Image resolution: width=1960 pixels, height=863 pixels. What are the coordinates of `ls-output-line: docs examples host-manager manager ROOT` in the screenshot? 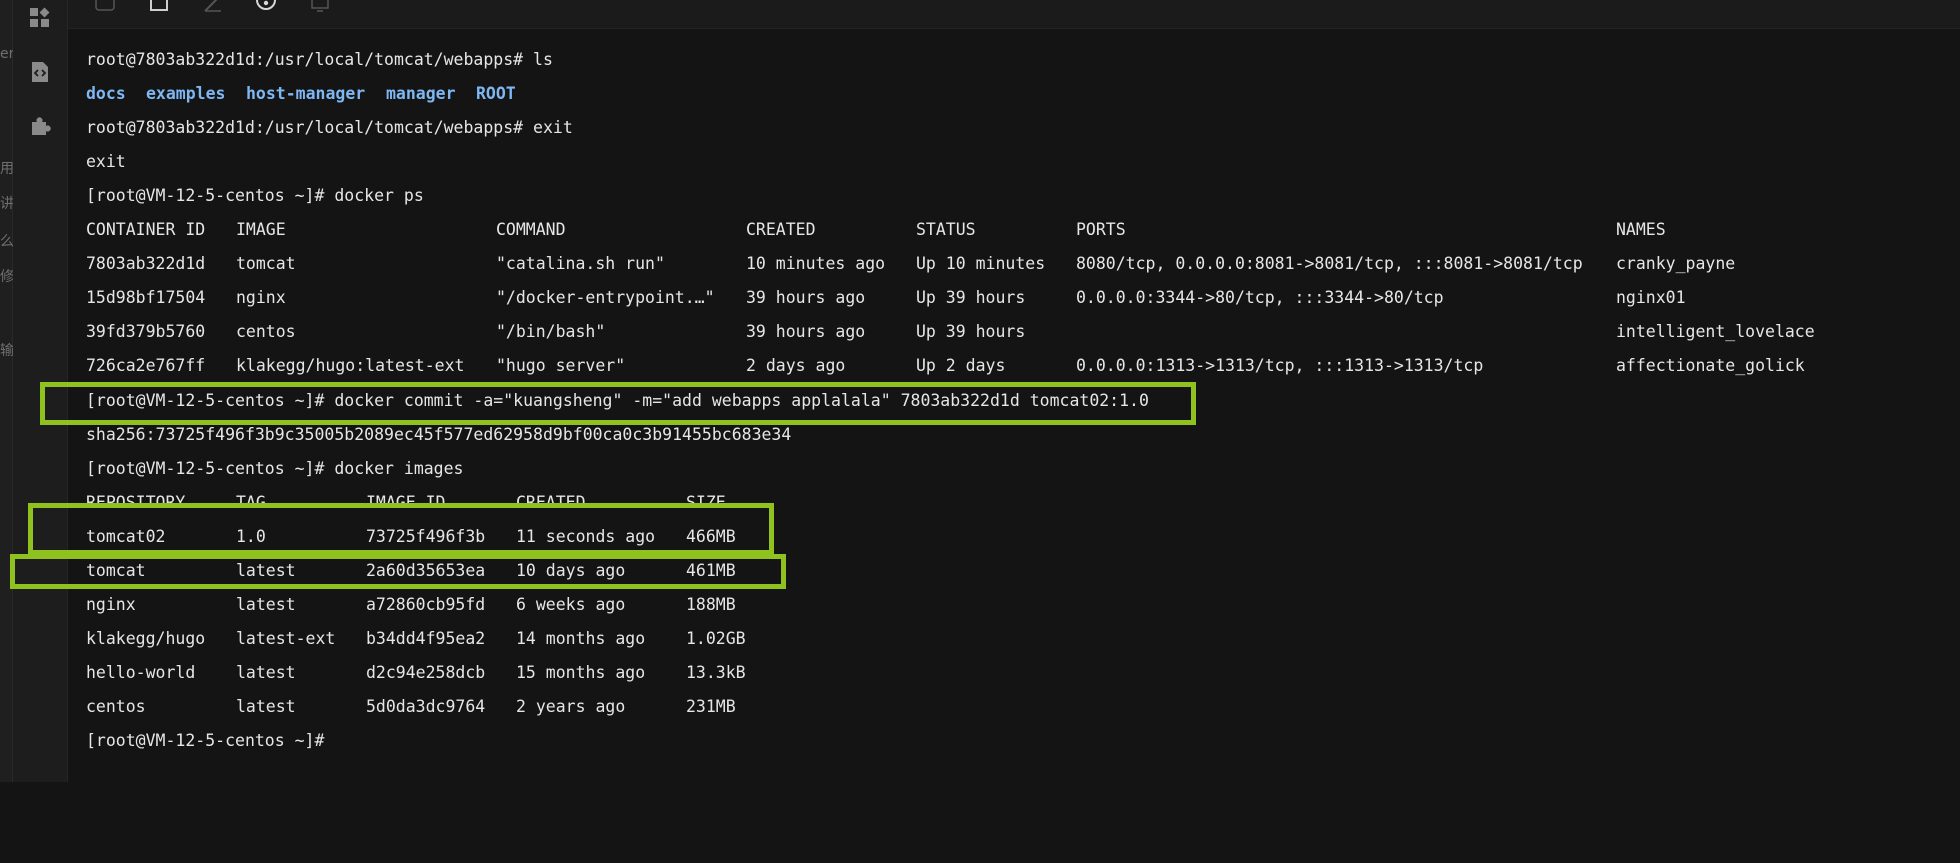 It's located at (301, 94).